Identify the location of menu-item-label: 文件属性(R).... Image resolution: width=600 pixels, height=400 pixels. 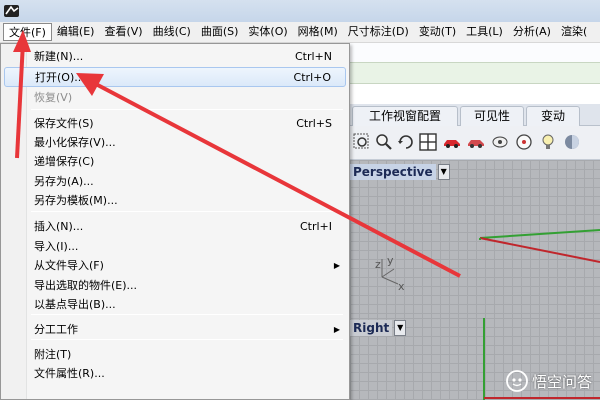
(69, 373).